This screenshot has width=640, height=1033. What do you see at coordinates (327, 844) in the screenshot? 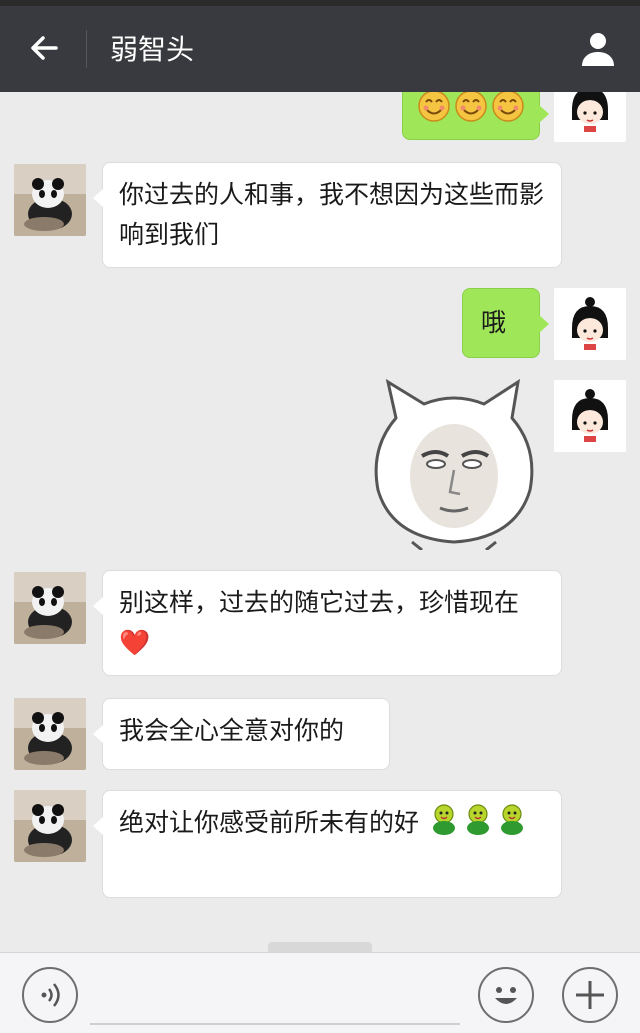
I see `received-text-bubble: 绝对让你感受前所未有的好` at bounding box center [327, 844].